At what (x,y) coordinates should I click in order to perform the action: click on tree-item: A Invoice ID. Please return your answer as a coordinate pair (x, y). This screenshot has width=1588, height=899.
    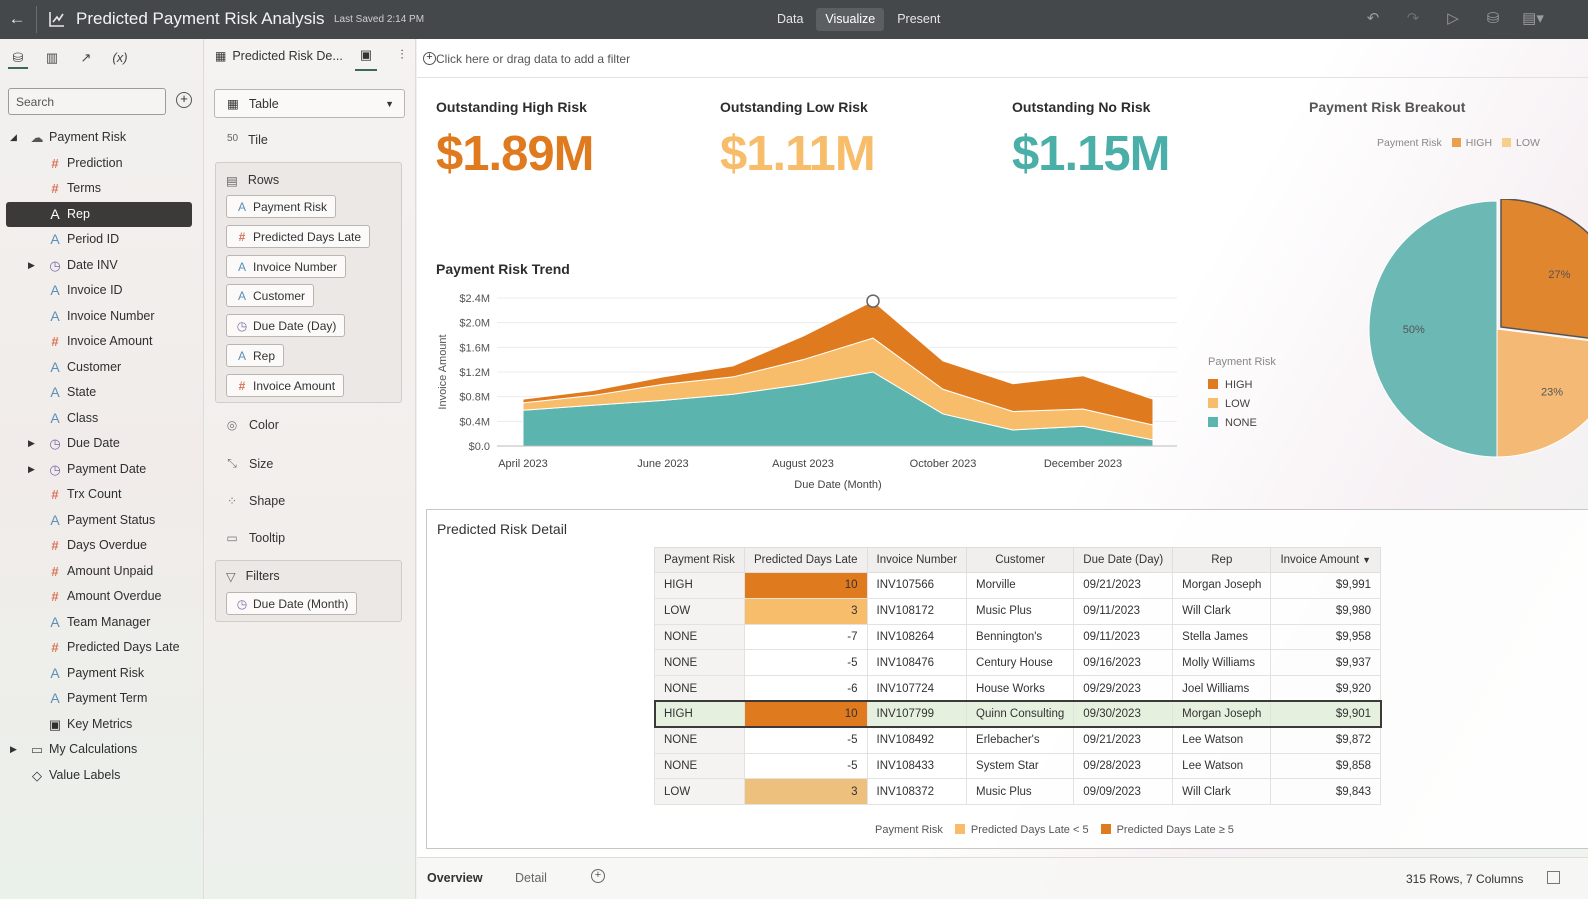
    Looking at the image, I should click on (102, 291).